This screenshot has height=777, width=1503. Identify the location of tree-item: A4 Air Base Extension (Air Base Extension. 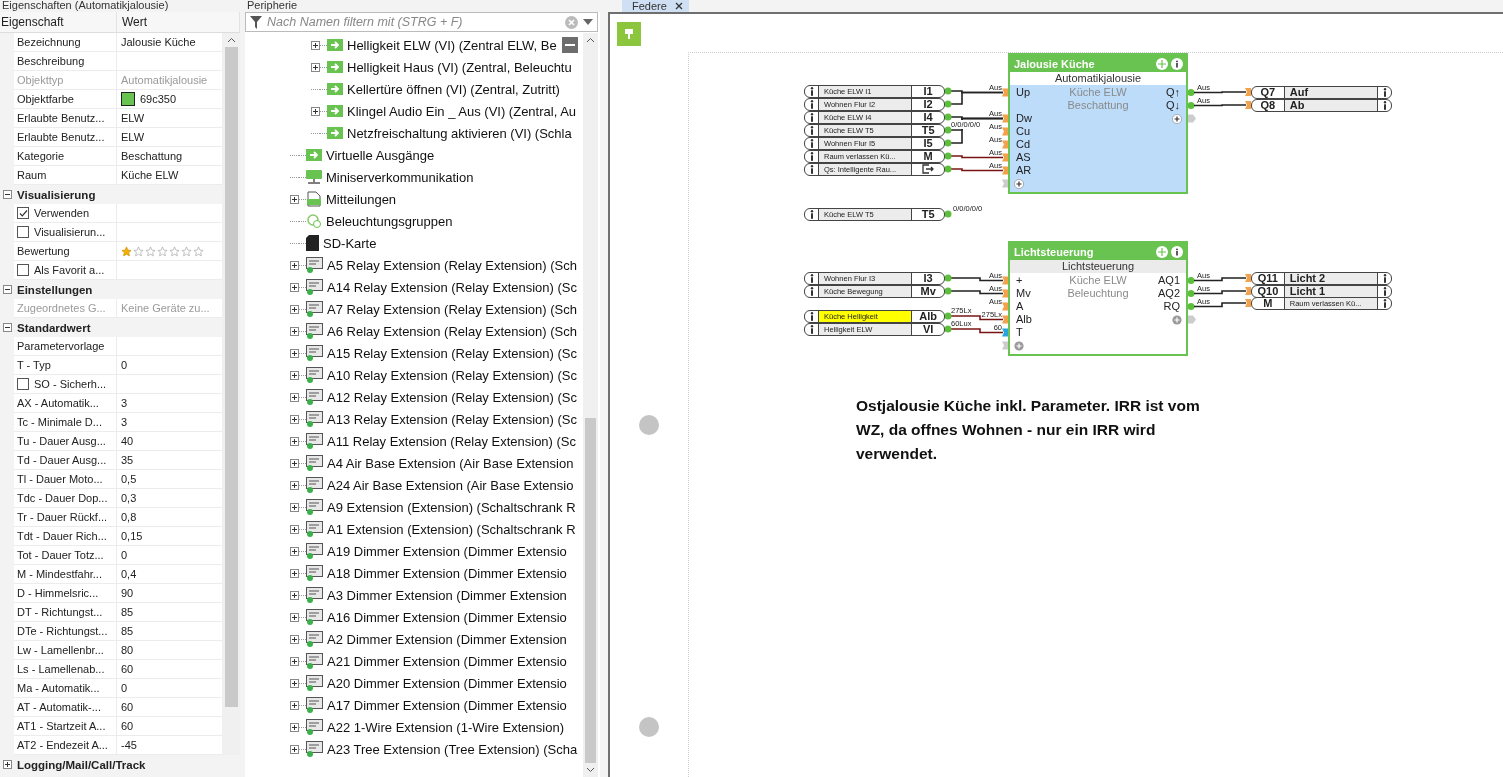
(450, 463).